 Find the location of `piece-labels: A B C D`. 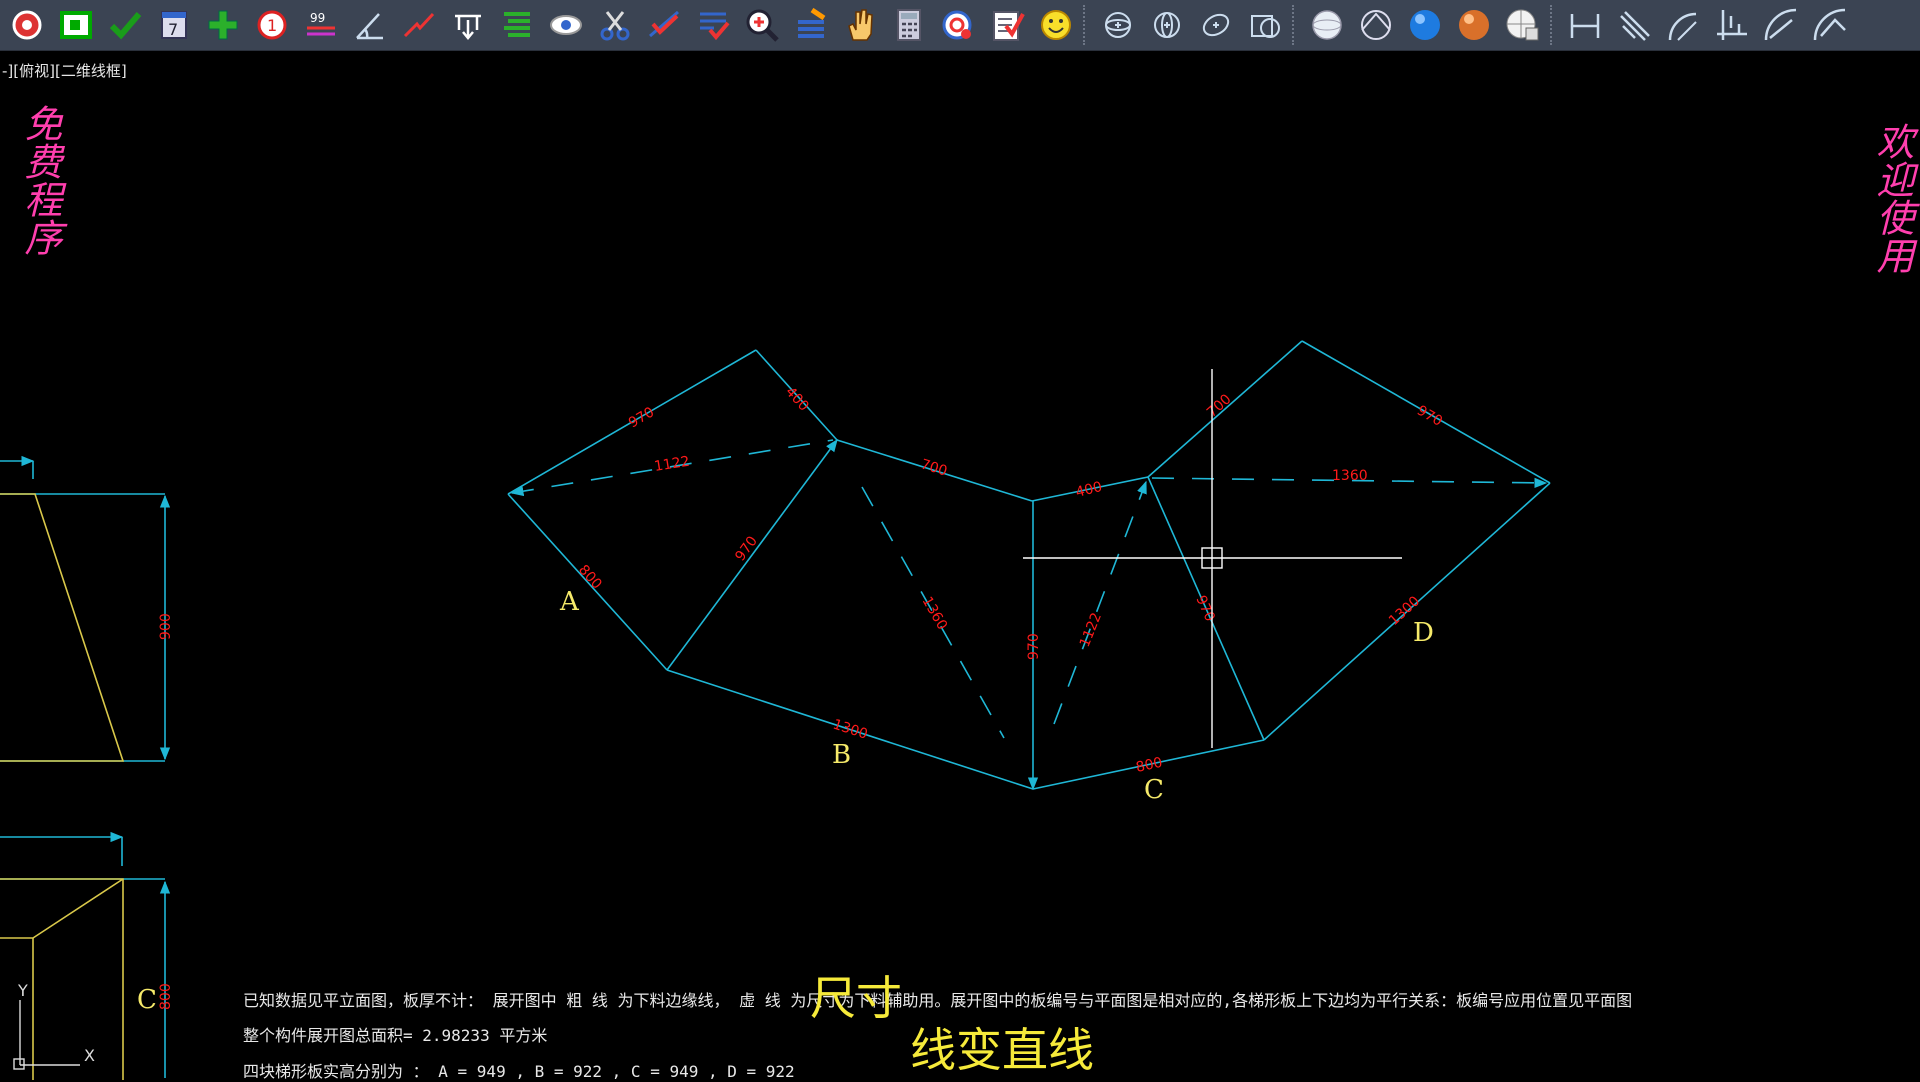

piece-labels: A B C D is located at coordinates (996, 696).